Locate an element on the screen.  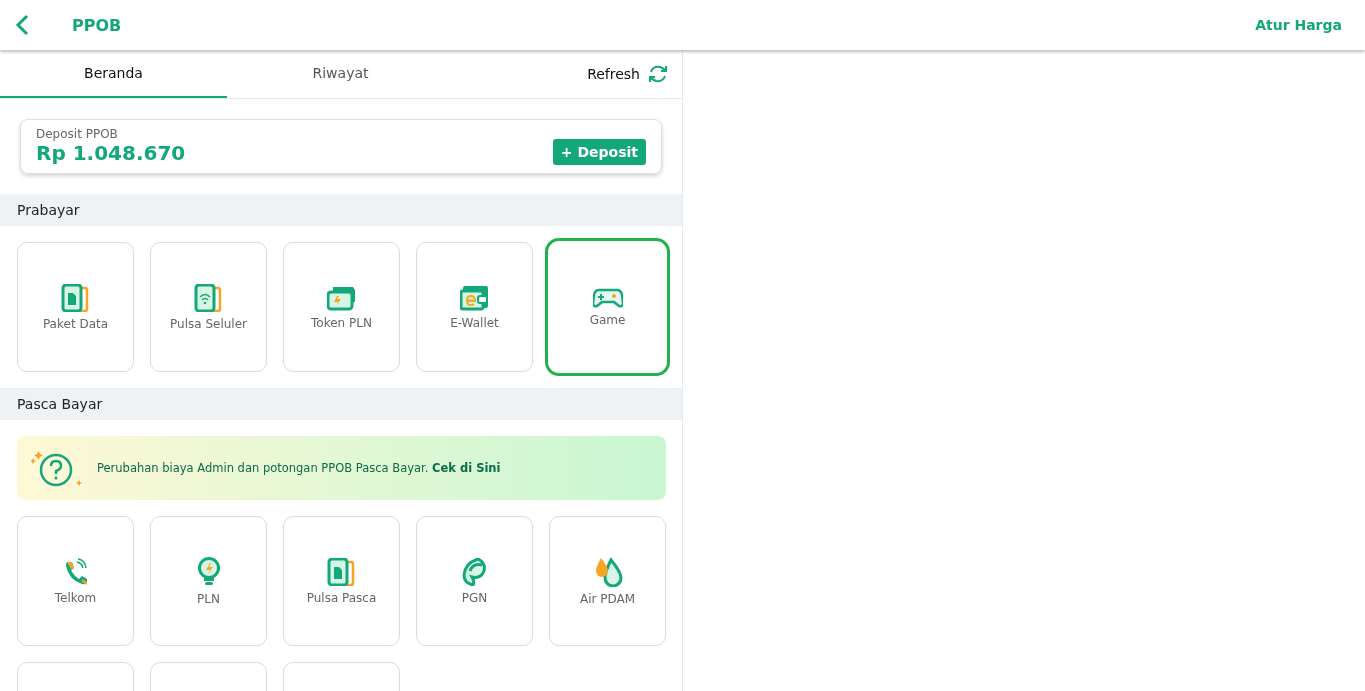
service-tile: Pulsa Pasca is located at coordinates (341, 581).